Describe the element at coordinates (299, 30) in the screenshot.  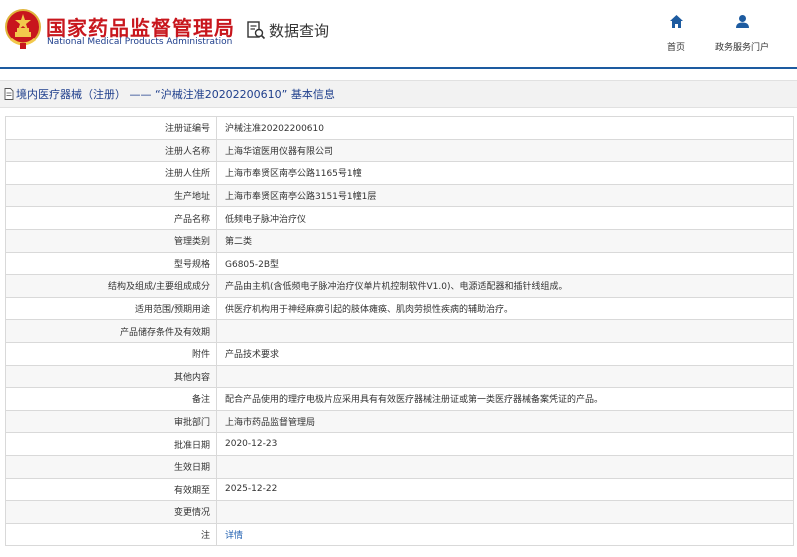
I see `data-query-label: 数据查询` at that location.